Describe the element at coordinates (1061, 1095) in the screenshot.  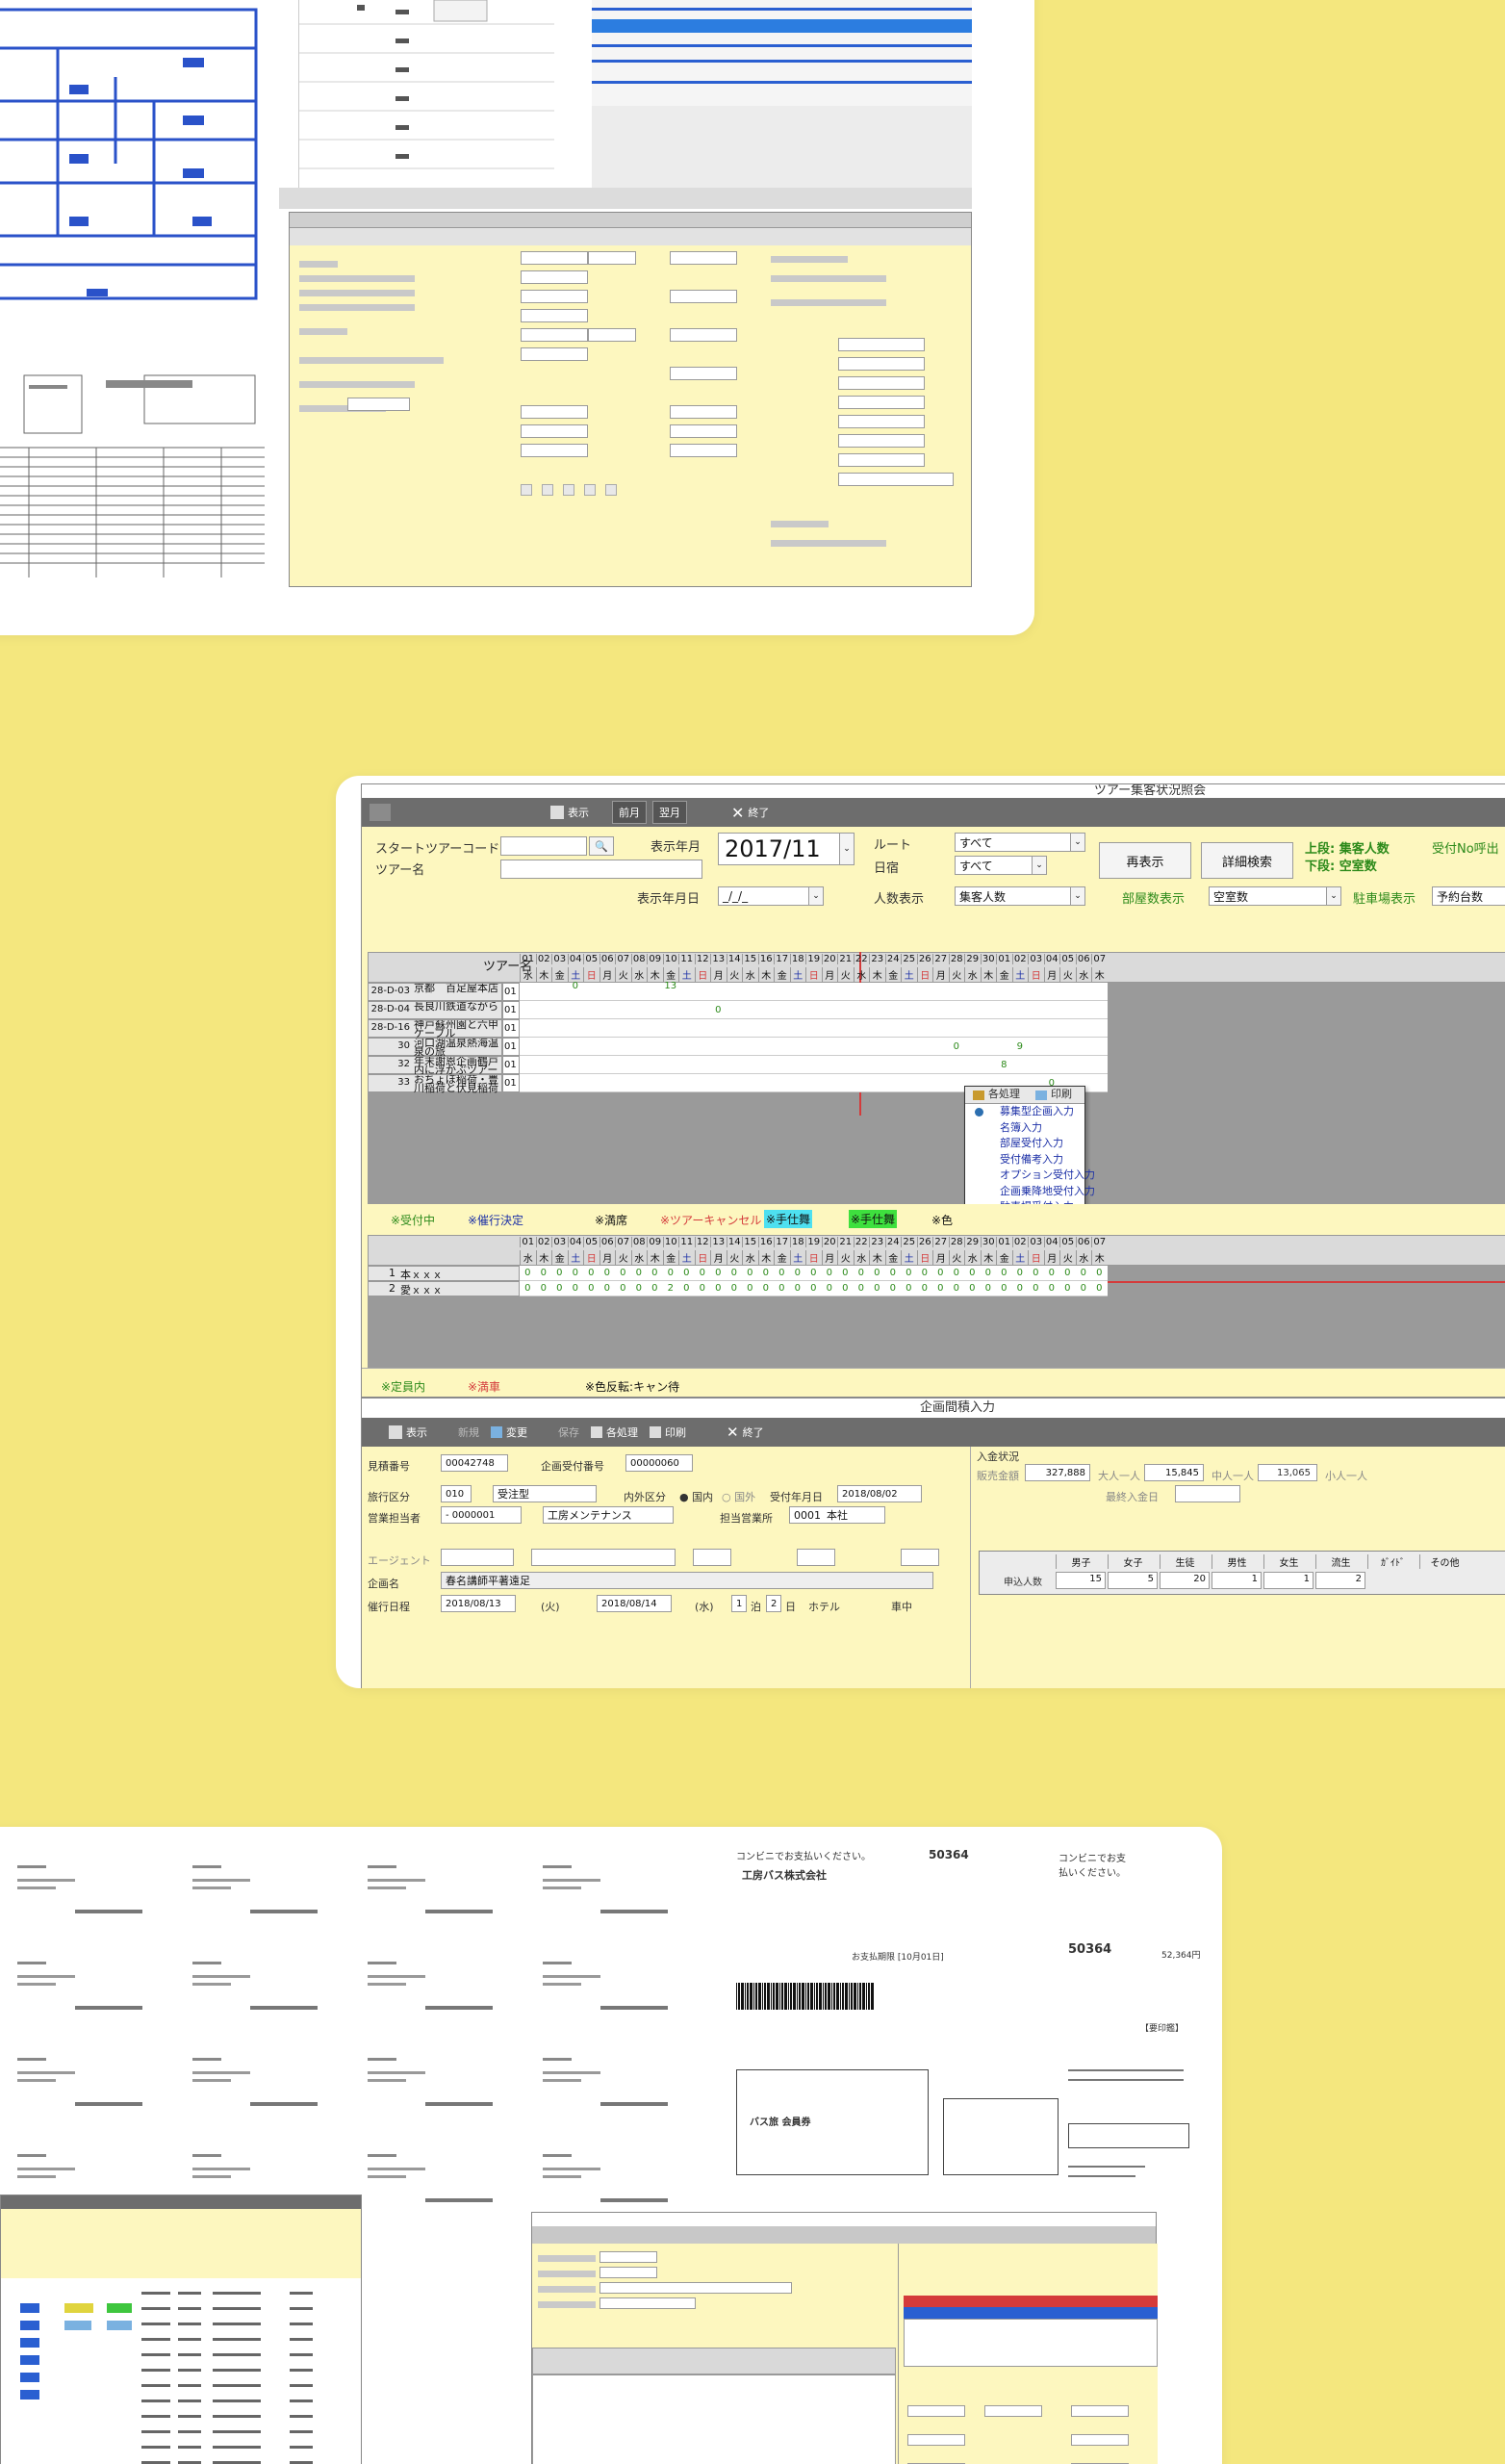
I see `menu-print-label: 印刷` at that location.